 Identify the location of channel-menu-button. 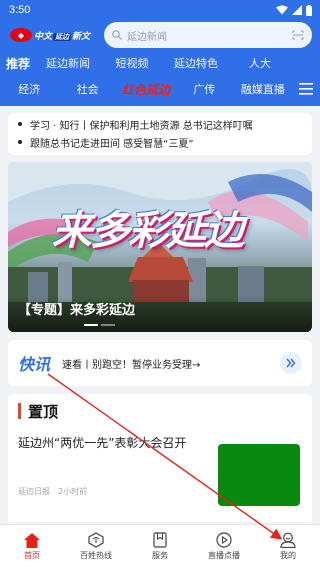
(306, 89).